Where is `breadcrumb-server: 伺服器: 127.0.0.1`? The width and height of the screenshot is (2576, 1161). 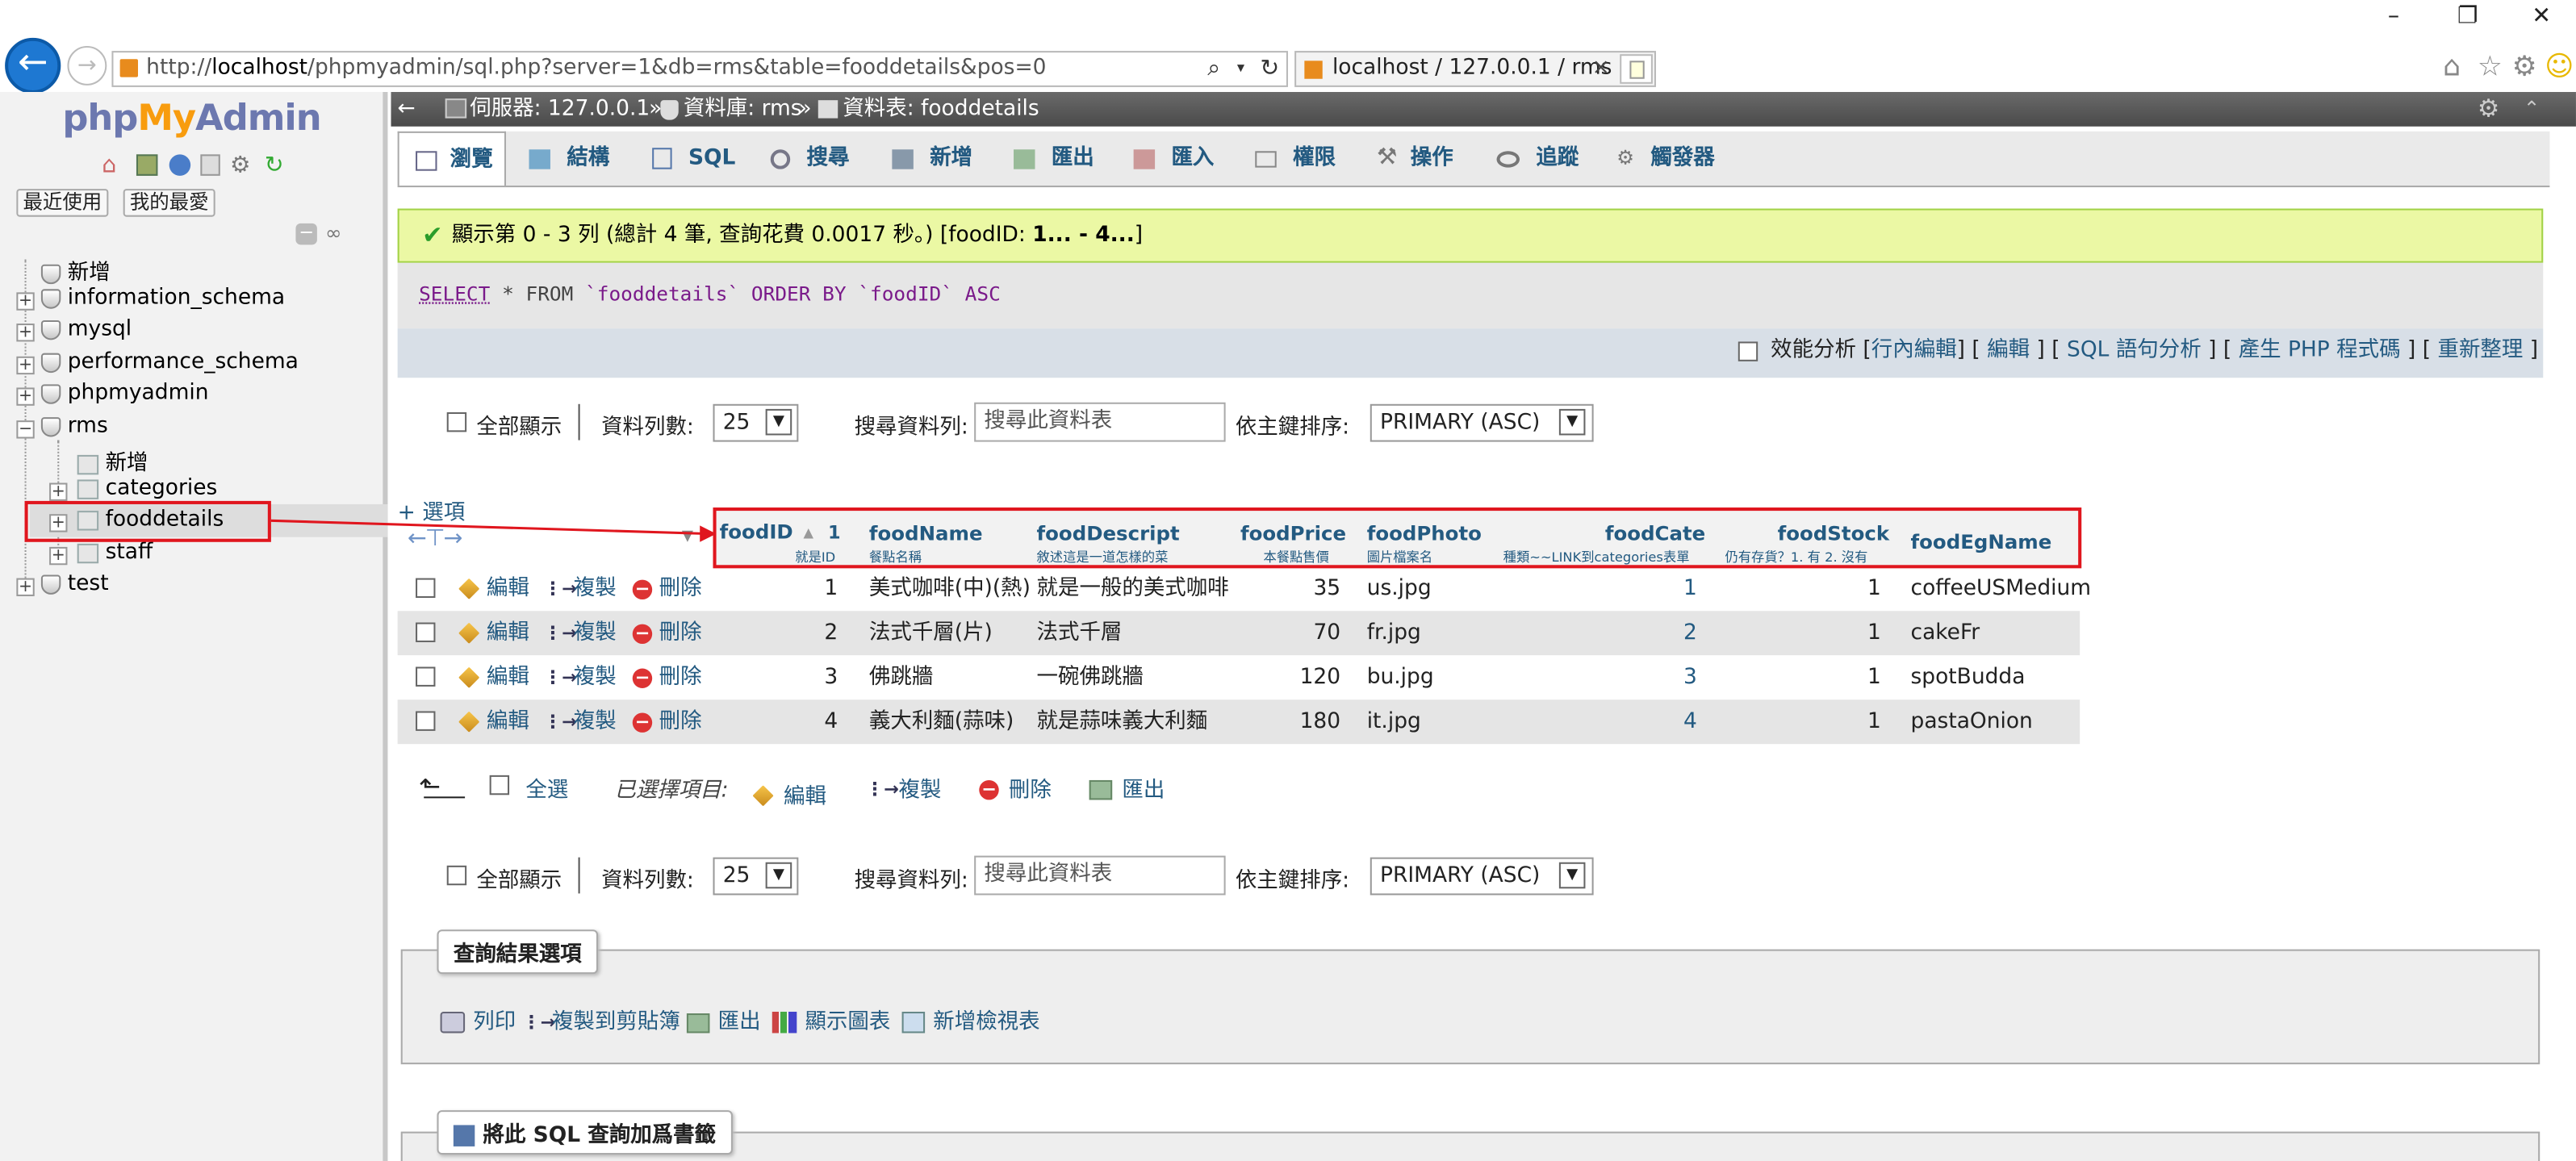 breadcrumb-server: 伺服器: 127.0.0.1 is located at coordinates (560, 110).